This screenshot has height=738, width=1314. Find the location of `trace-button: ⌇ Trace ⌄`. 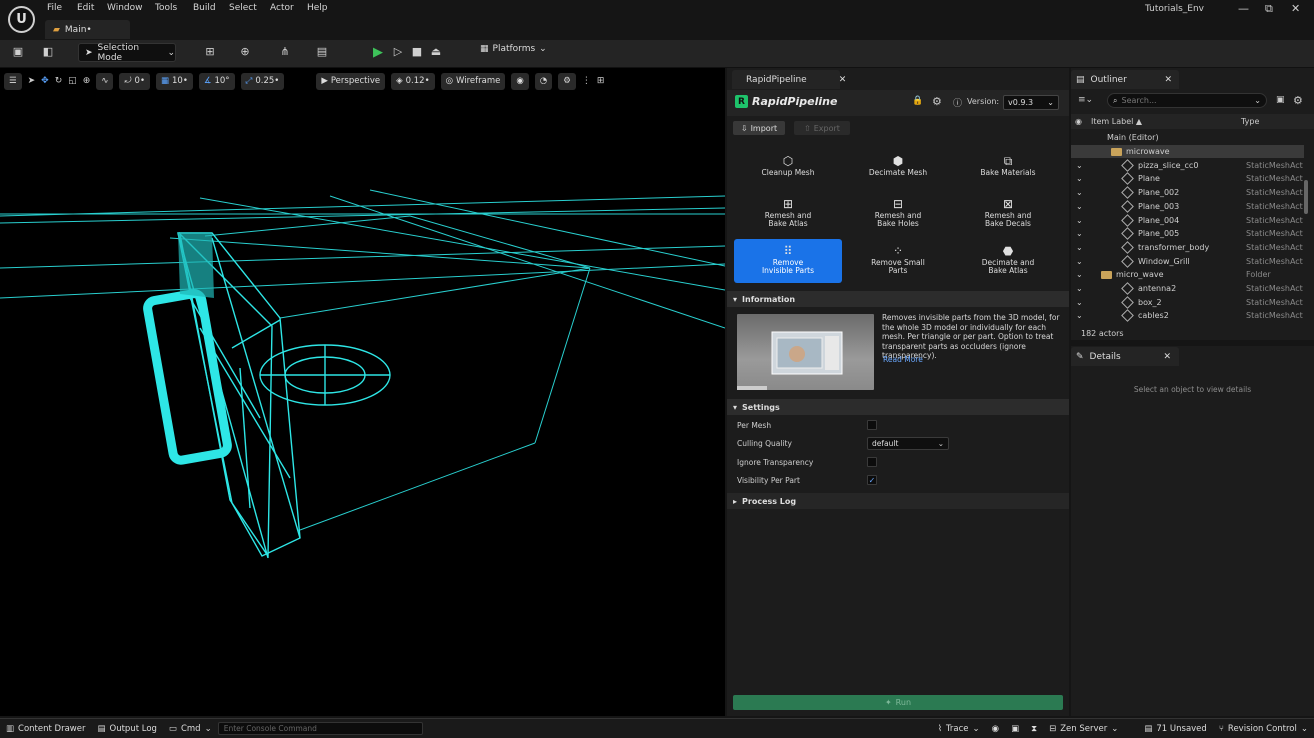

trace-button: ⌇ Trace ⌄ is located at coordinates (959, 729).